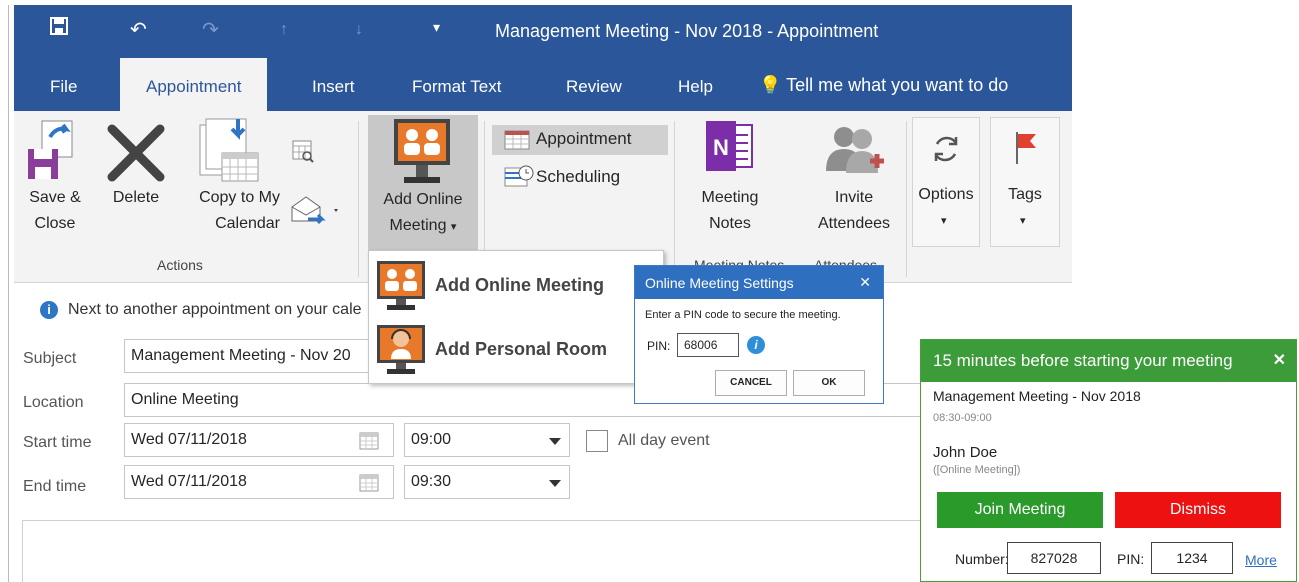  I want to click on meeting-notes-button: Meeting Notes, so click(730, 211).